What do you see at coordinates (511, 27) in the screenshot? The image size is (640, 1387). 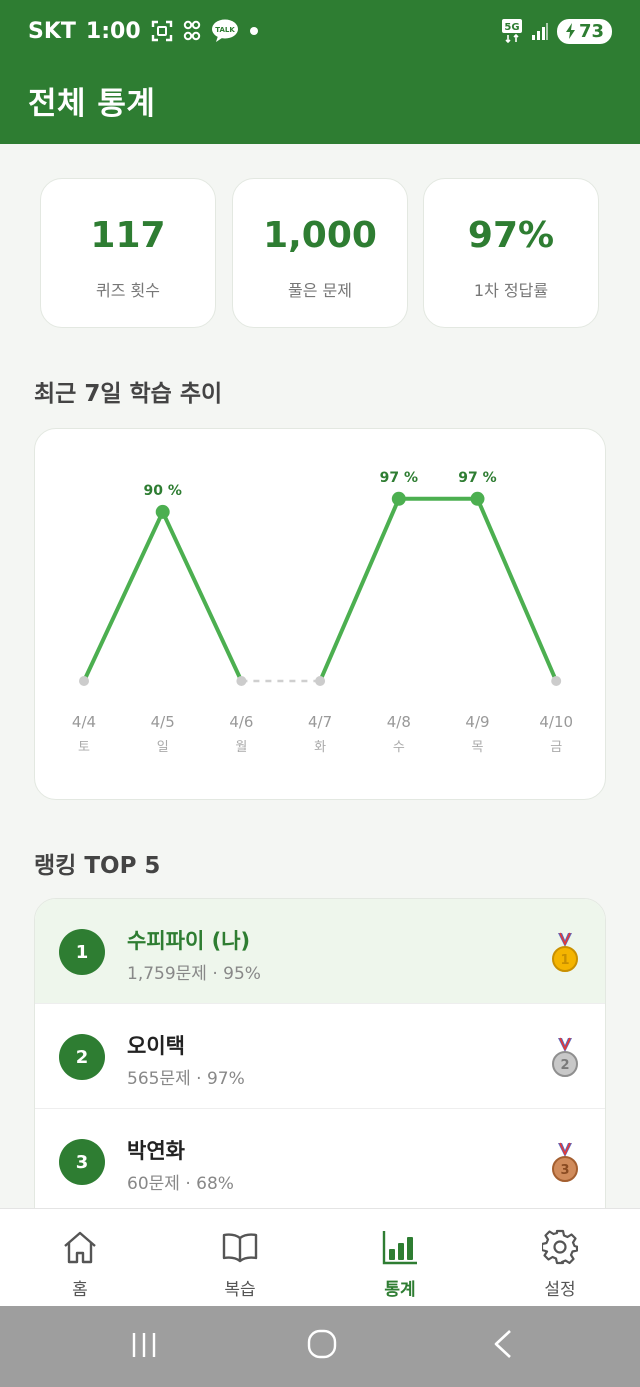 I see `network-label: 5G` at bounding box center [511, 27].